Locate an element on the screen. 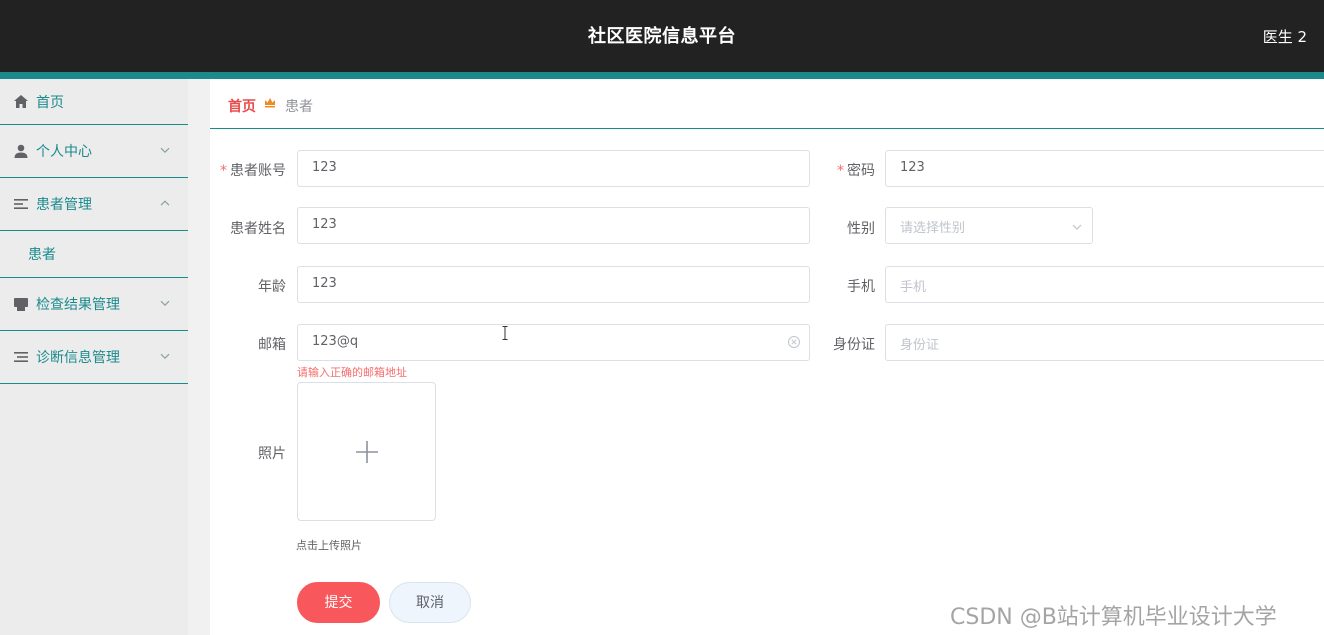 The height and width of the screenshot is (635, 1324). watermark-text: CSDN @B站计算机毕业设计大学 is located at coordinates (1113, 617).